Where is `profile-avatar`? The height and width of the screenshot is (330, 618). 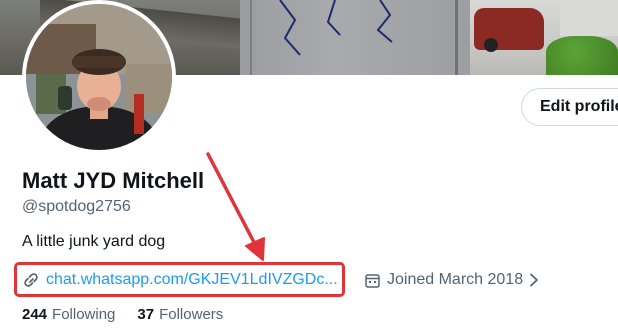
profile-avatar is located at coordinates (99, 77).